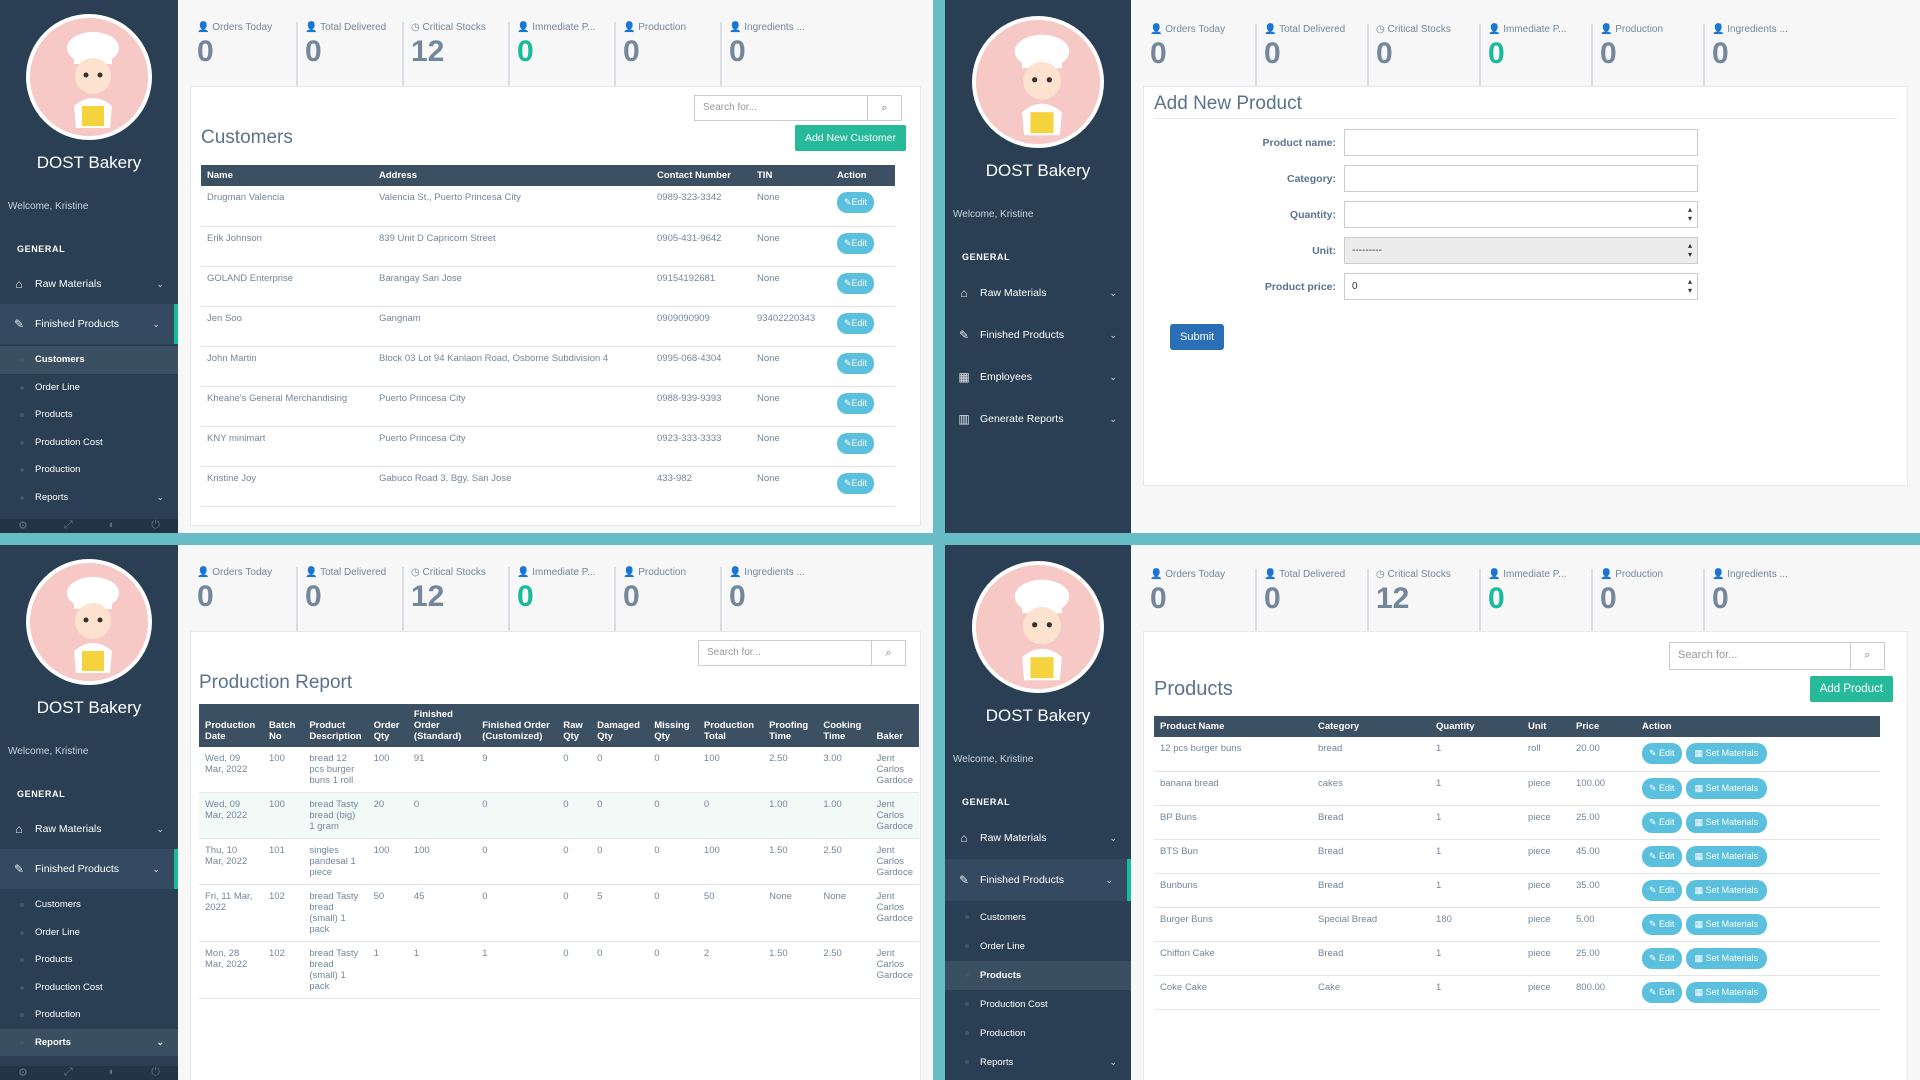 Image resolution: width=1920 pixels, height=1080 pixels. What do you see at coordinates (1038, 635) in the screenshot?
I see `brand: DOST Bakery` at bounding box center [1038, 635].